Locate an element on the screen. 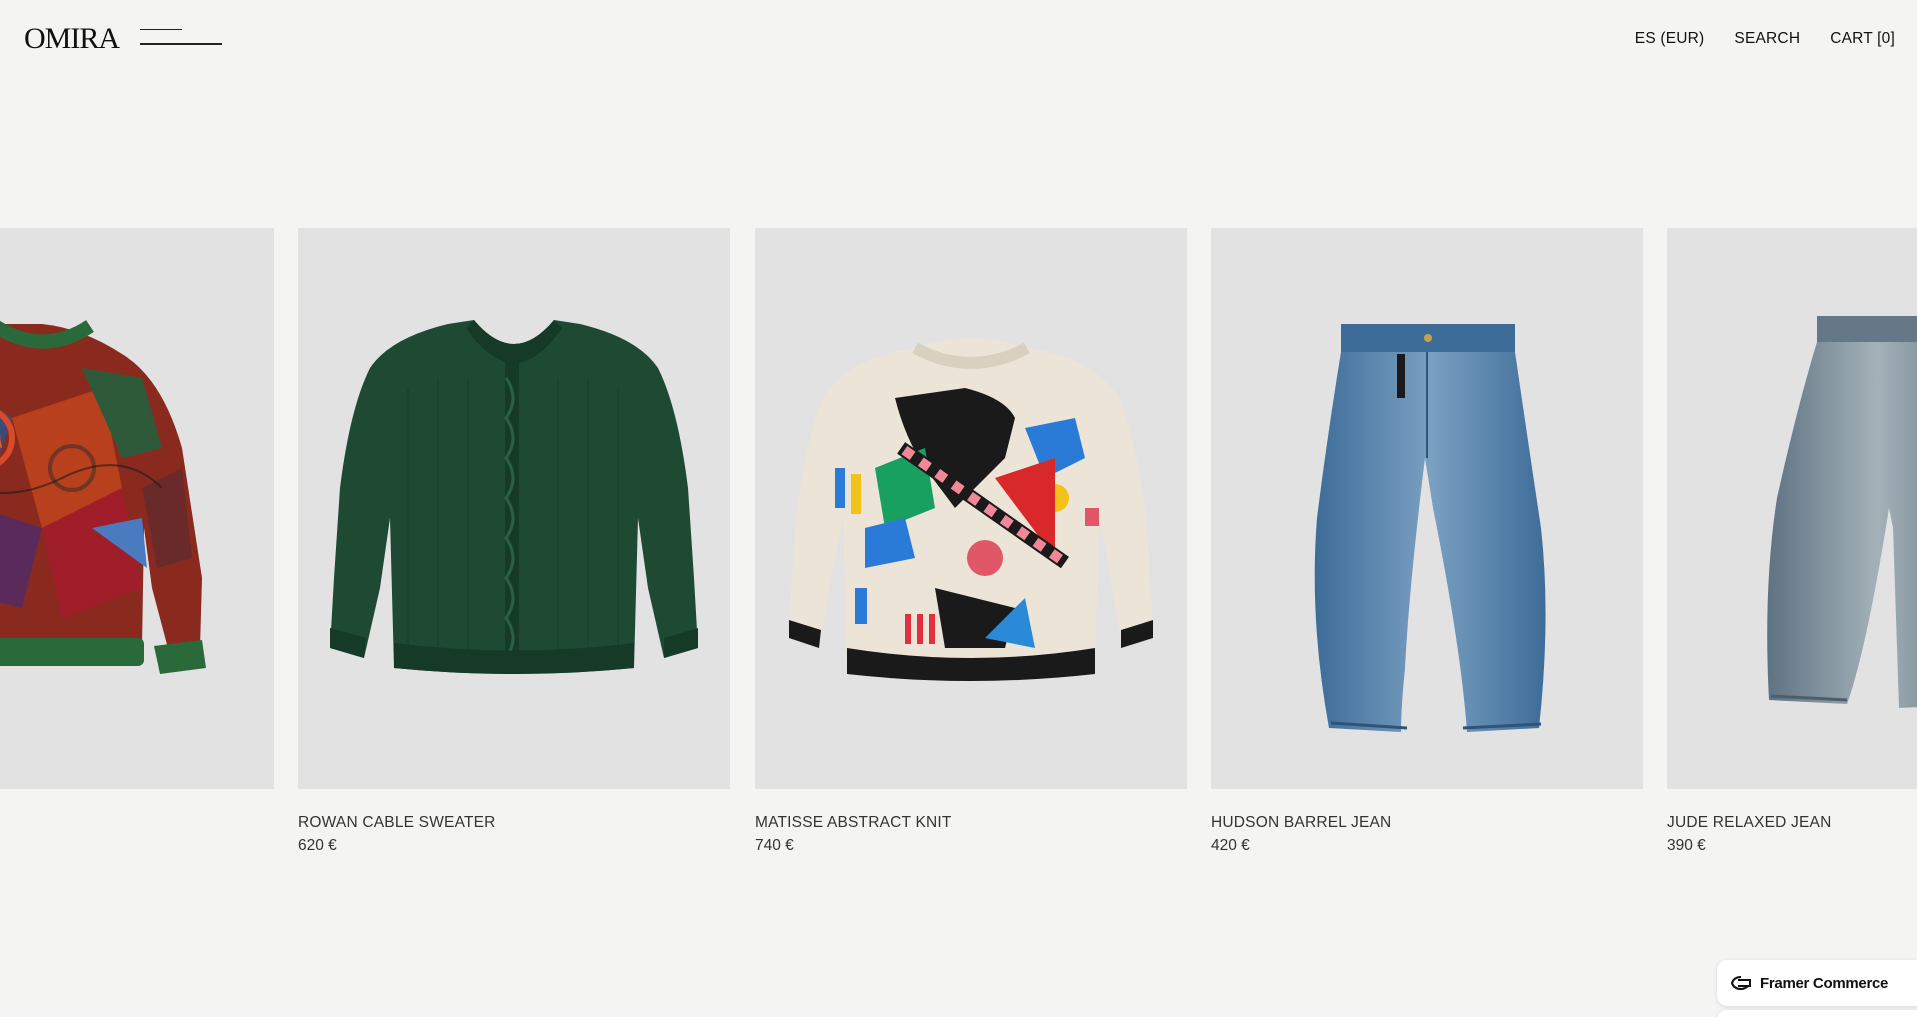 This screenshot has width=1917, height=1017. header-nav: ES (EUR) SEARCH CART [0] is located at coordinates (1765, 39).